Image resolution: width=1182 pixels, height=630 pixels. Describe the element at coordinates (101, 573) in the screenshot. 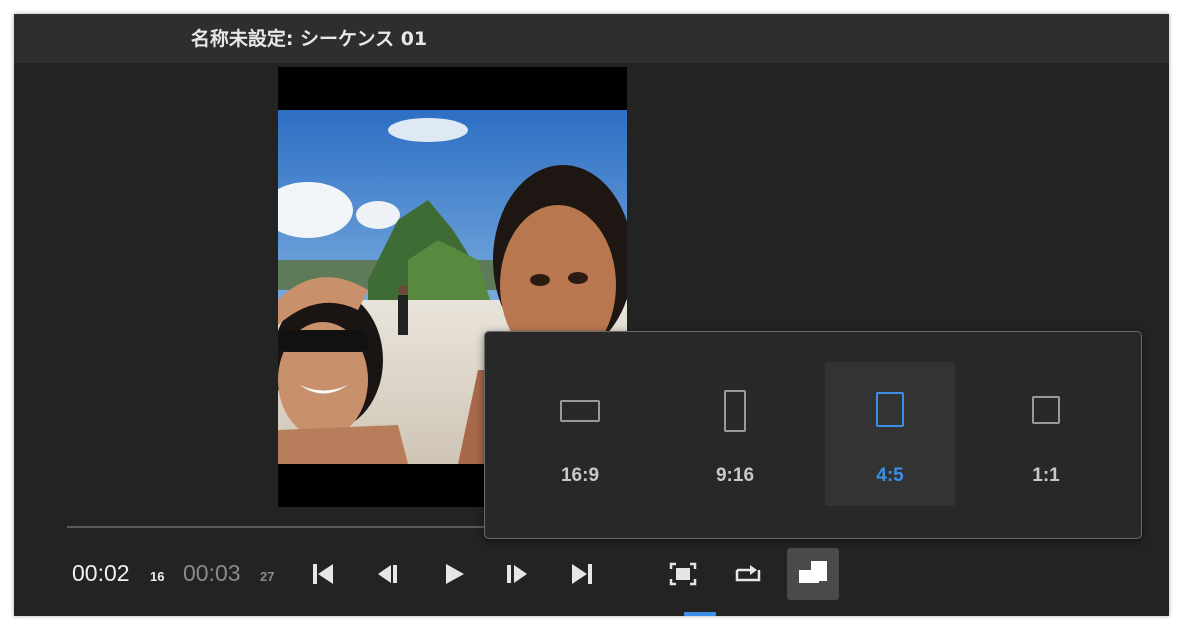

I see `current-timecode: 00:02` at that location.